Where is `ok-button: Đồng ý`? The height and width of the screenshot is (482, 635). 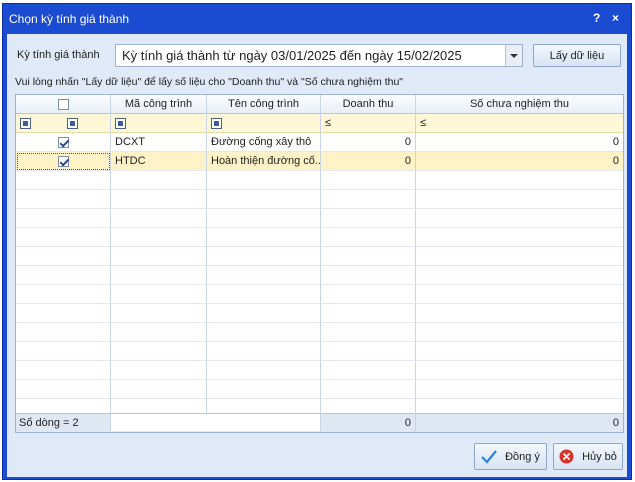
ok-button: Đồng ý is located at coordinates (510, 456).